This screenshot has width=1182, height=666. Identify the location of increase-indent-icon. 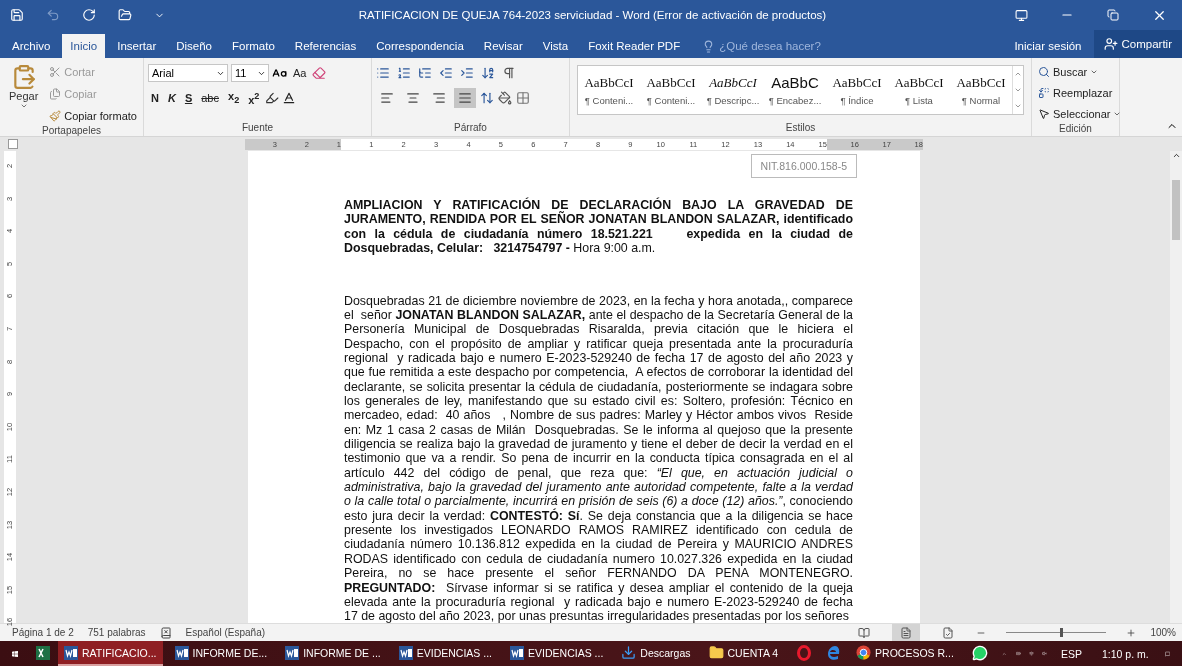
(467, 73).